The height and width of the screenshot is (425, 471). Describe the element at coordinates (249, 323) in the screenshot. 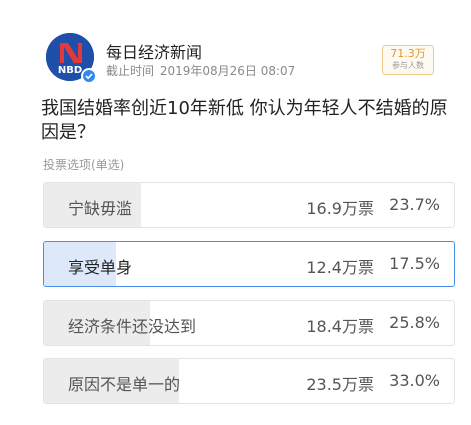

I see `poll-option: 经济条件还没达到 18.4万票 25.8%` at that location.